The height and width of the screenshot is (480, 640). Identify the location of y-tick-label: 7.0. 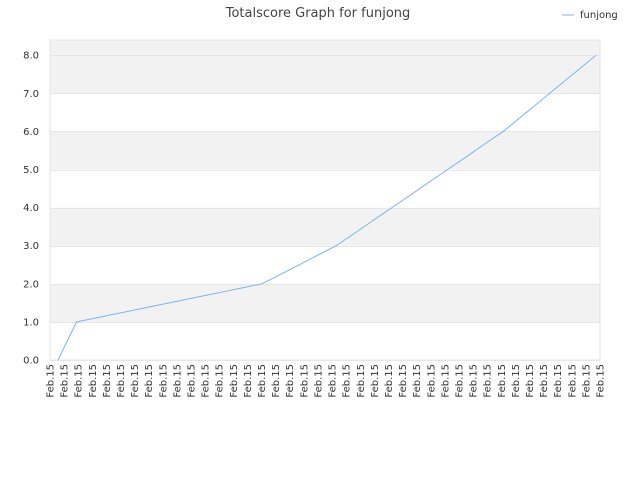
(31, 94).